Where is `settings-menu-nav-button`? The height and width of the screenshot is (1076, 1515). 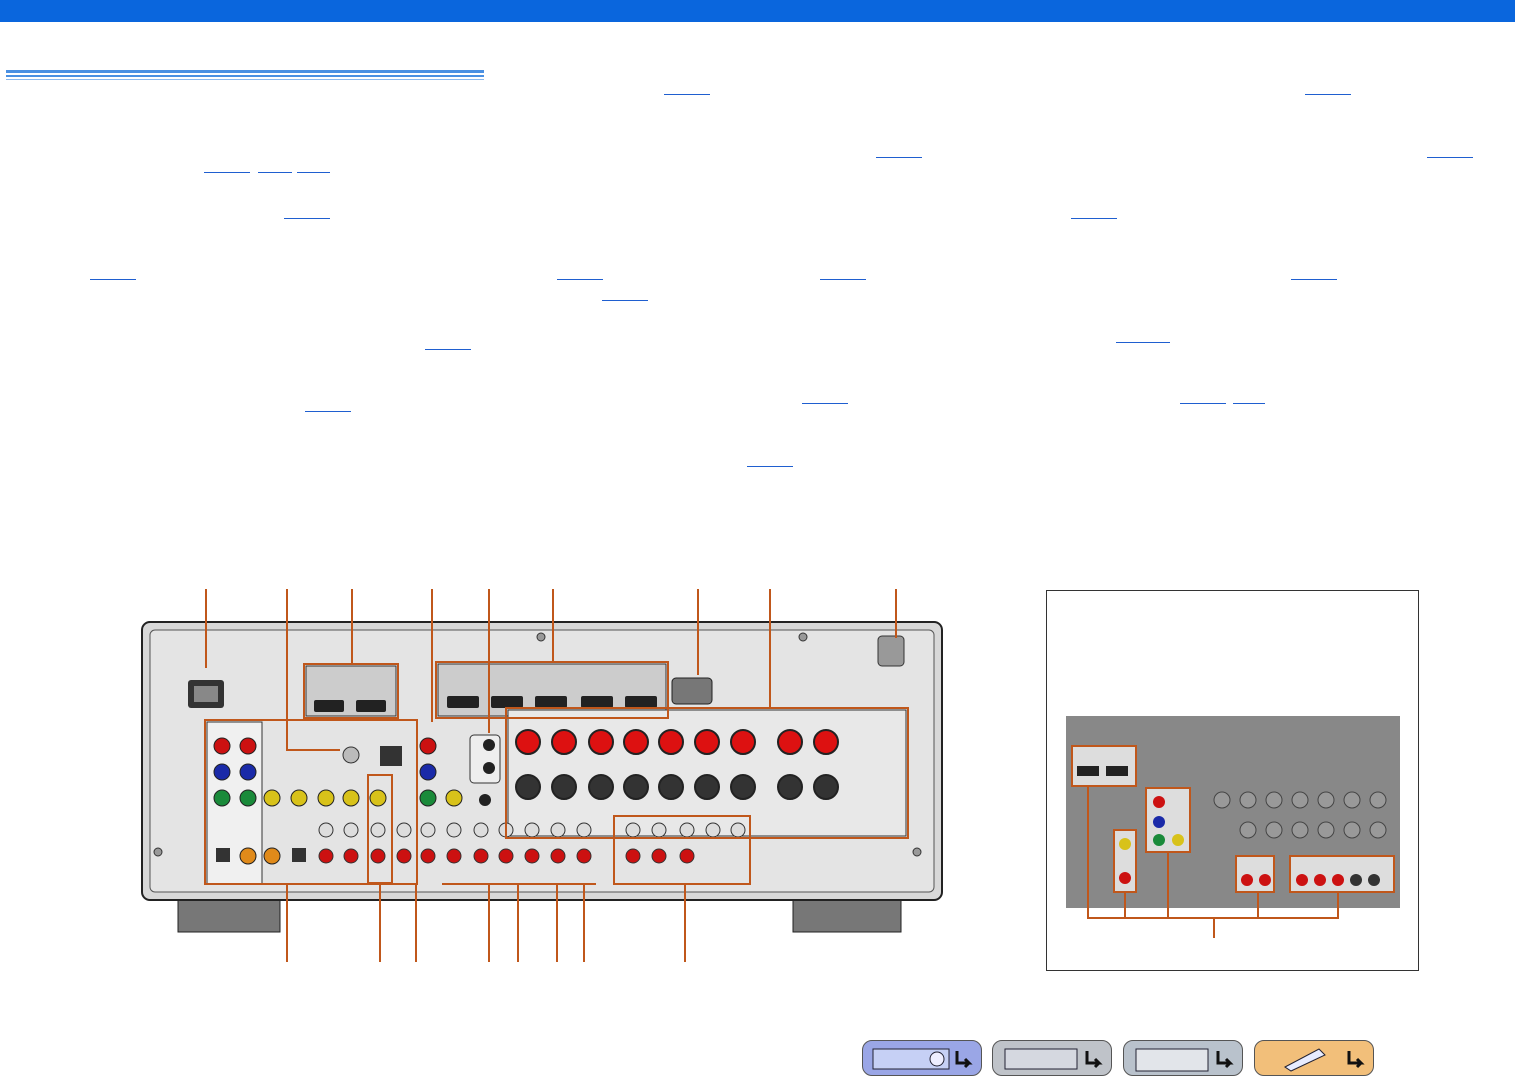
settings-menu-nav-button is located at coordinates (1052, 1058).